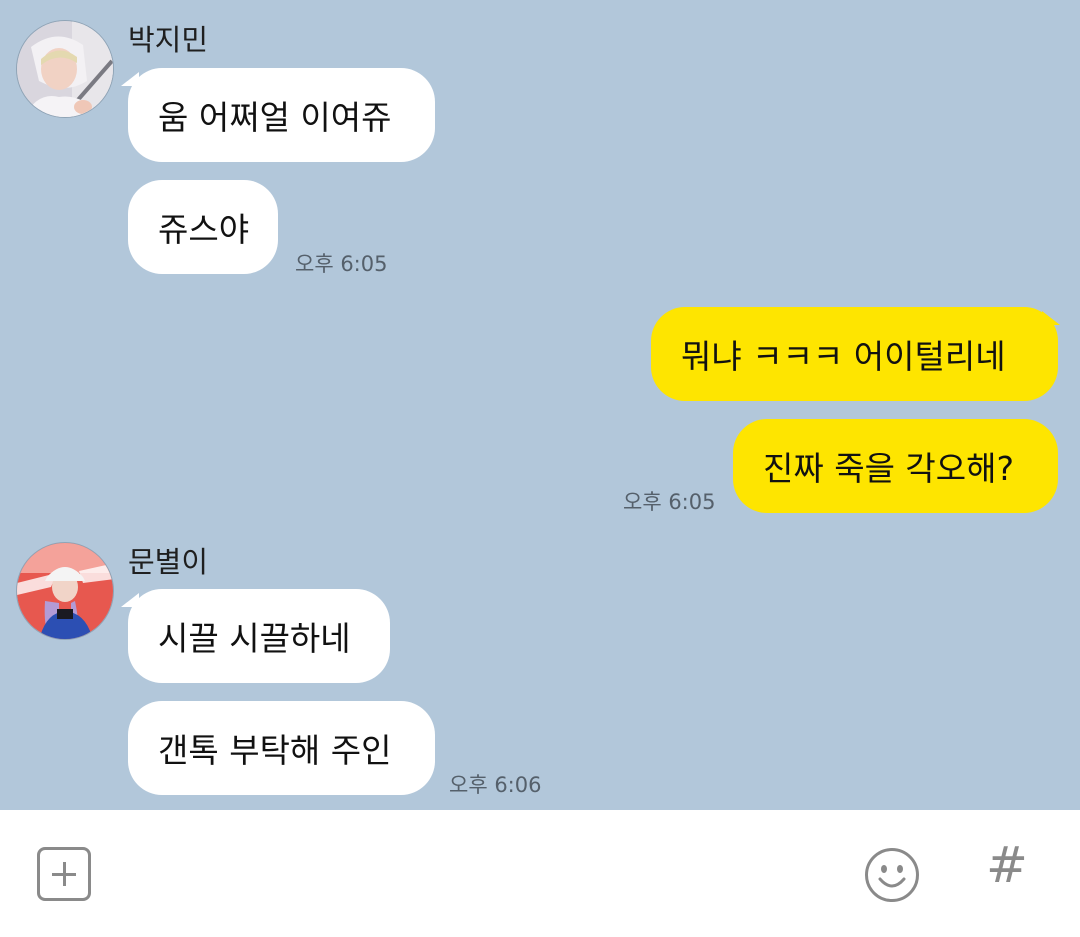 The width and height of the screenshot is (1080, 937). What do you see at coordinates (1007, 865) in the screenshot?
I see `hashtag-button: #` at bounding box center [1007, 865].